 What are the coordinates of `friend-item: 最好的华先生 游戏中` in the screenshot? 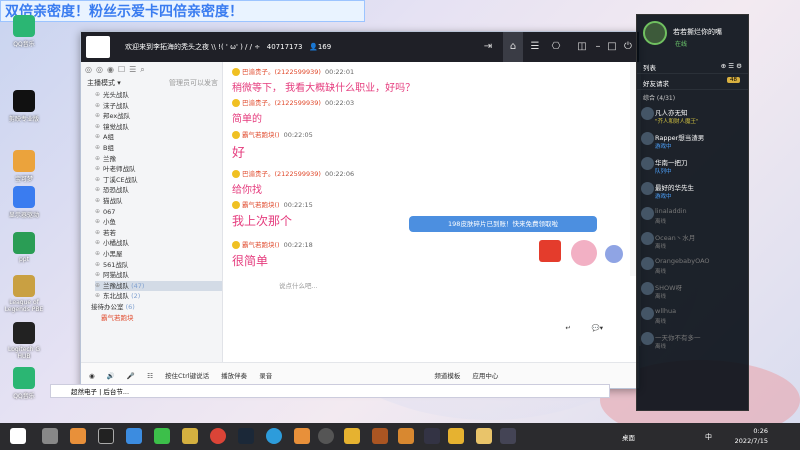 It's located at (692, 191).